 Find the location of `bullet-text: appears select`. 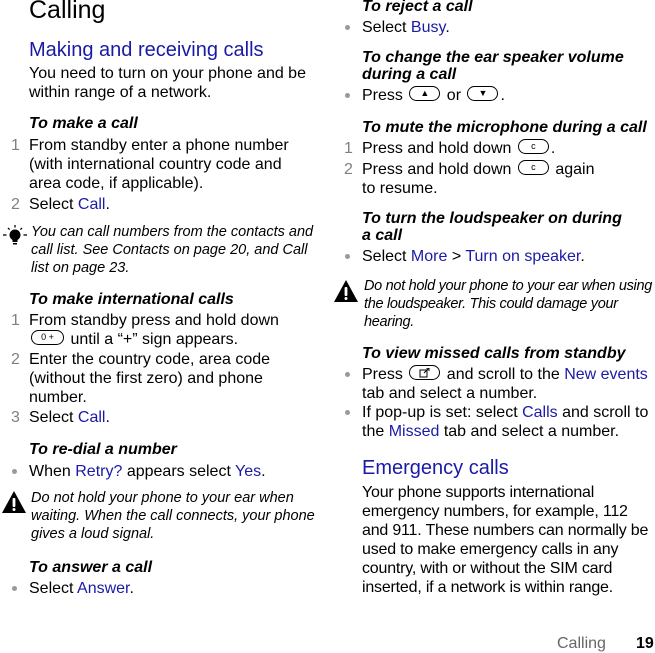

bullet-text: appears select is located at coordinates (179, 471).